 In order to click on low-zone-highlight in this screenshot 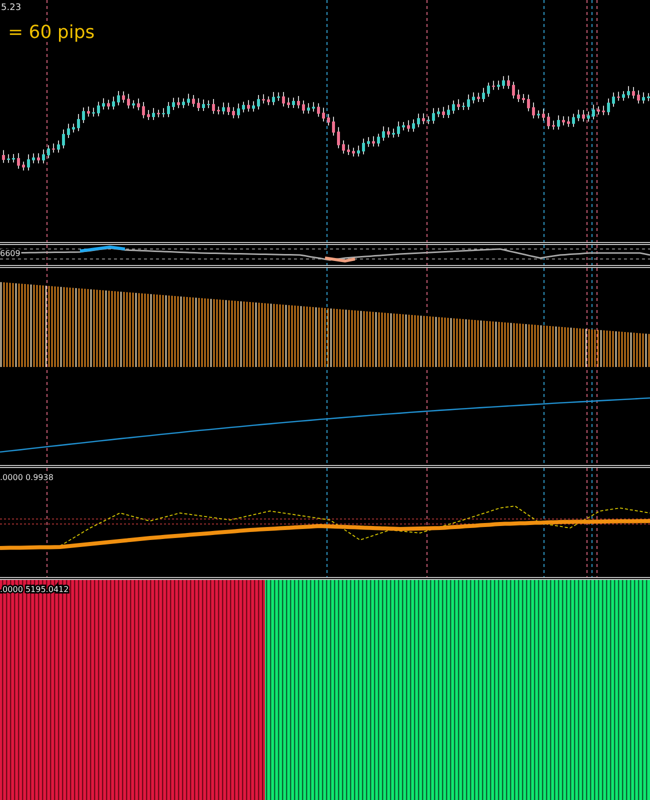, I will do `click(340, 259)`.